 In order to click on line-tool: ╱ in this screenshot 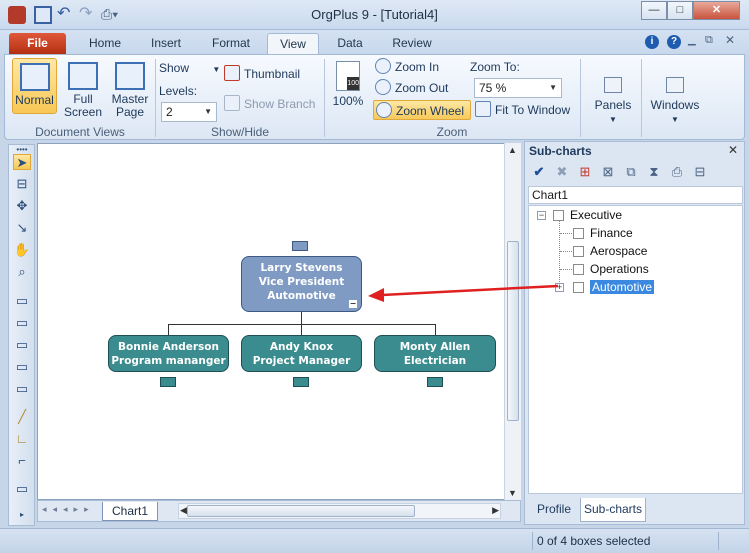, I will do `click(22, 417)`.